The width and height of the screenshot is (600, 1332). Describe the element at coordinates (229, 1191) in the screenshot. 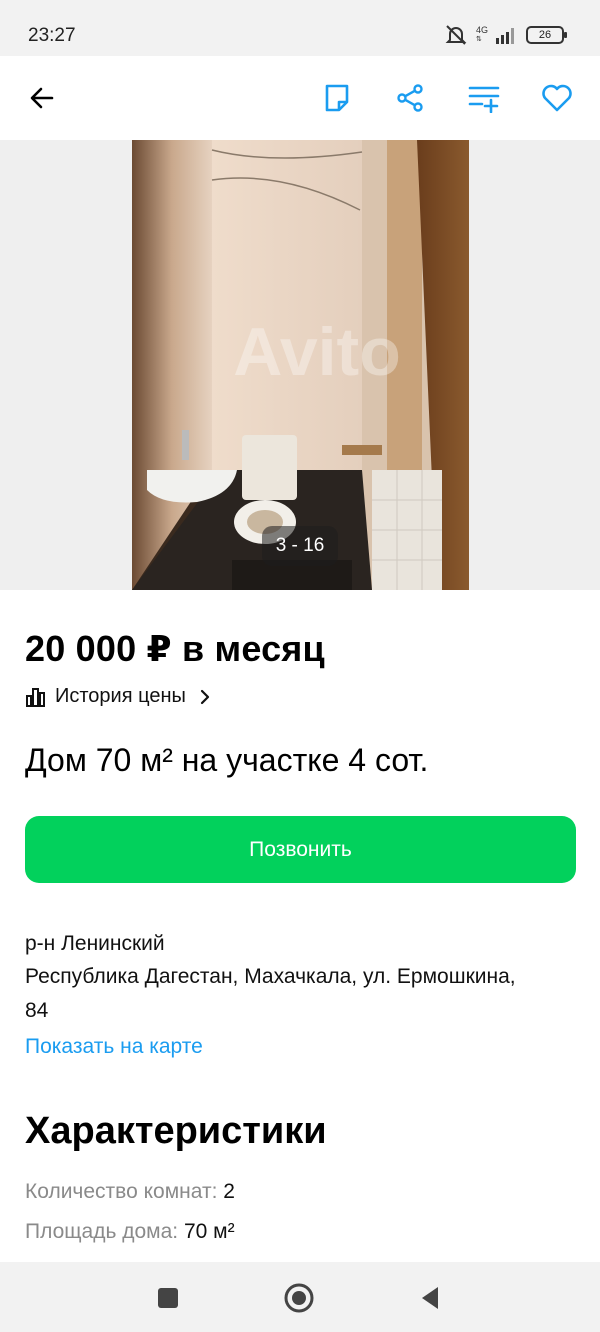

I see `characteristic-value: 2` at that location.